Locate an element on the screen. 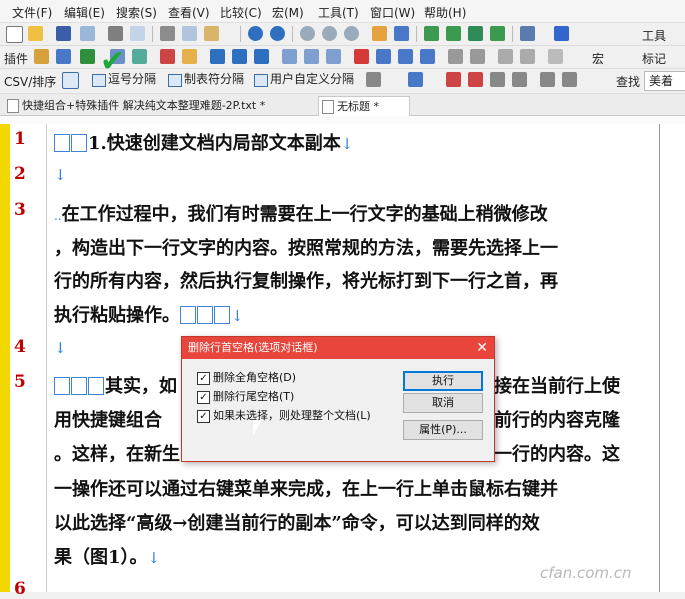 Image resolution: width=685 pixels, height=599 pixels. dialog-title: 删除行首空格(选项对话框) is located at coordinates (253, 347).